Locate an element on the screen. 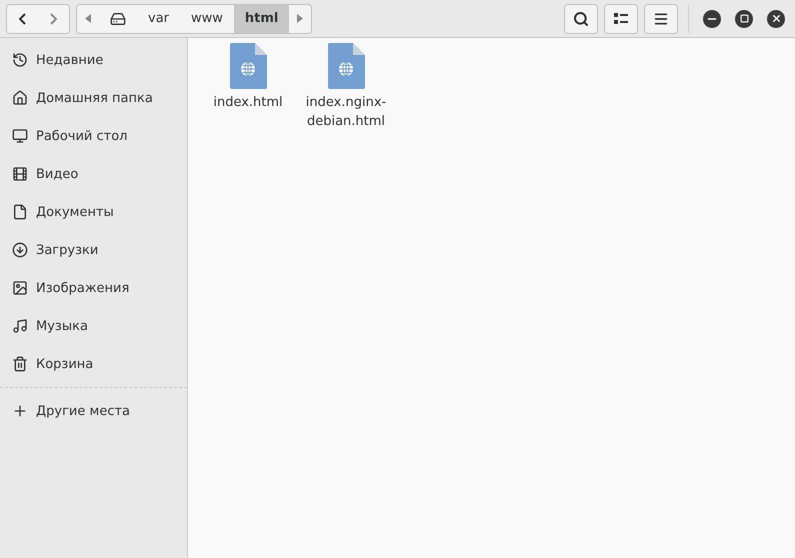 The height and width of the screenshot is (558, 795). chevron-right-icon is located at coordinates (53, 18).